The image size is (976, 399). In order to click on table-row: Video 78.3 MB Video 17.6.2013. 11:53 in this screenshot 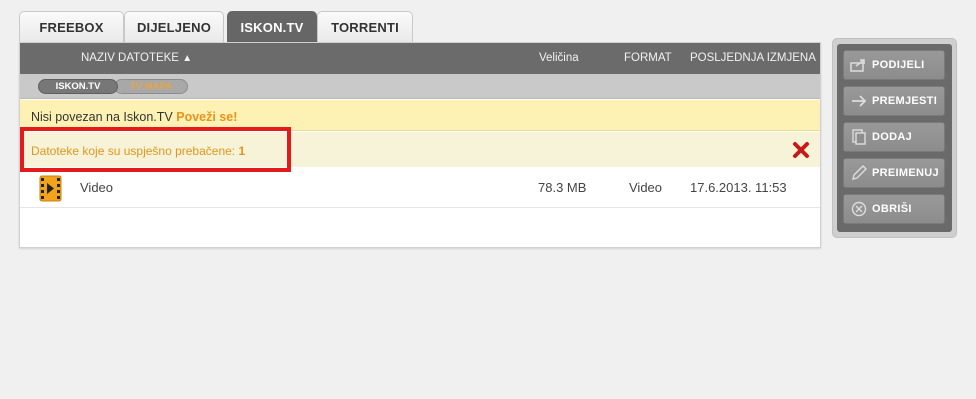, I will do `click(420, 187)`.